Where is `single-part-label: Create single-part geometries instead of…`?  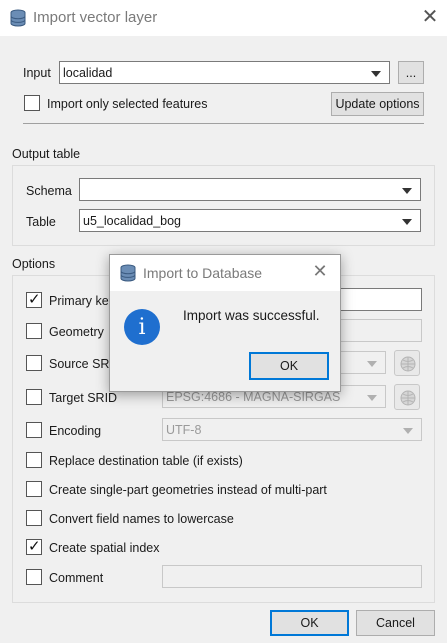
single-part-label: Create single-part geometries instead of… is located at coordinates (188, 490).